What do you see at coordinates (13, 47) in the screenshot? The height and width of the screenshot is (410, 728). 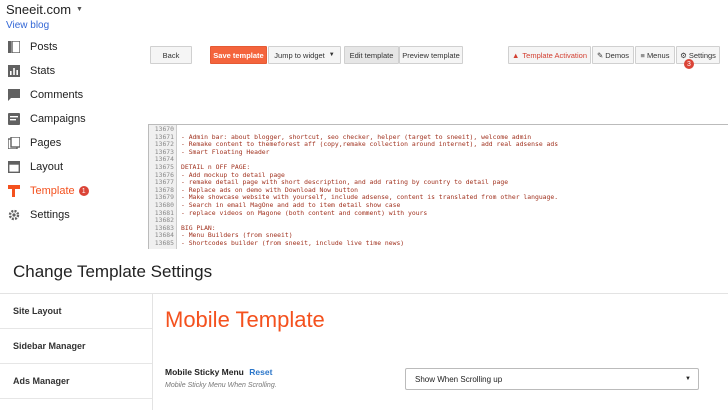 I see `posts-icon` at bounding box center [13, 47].